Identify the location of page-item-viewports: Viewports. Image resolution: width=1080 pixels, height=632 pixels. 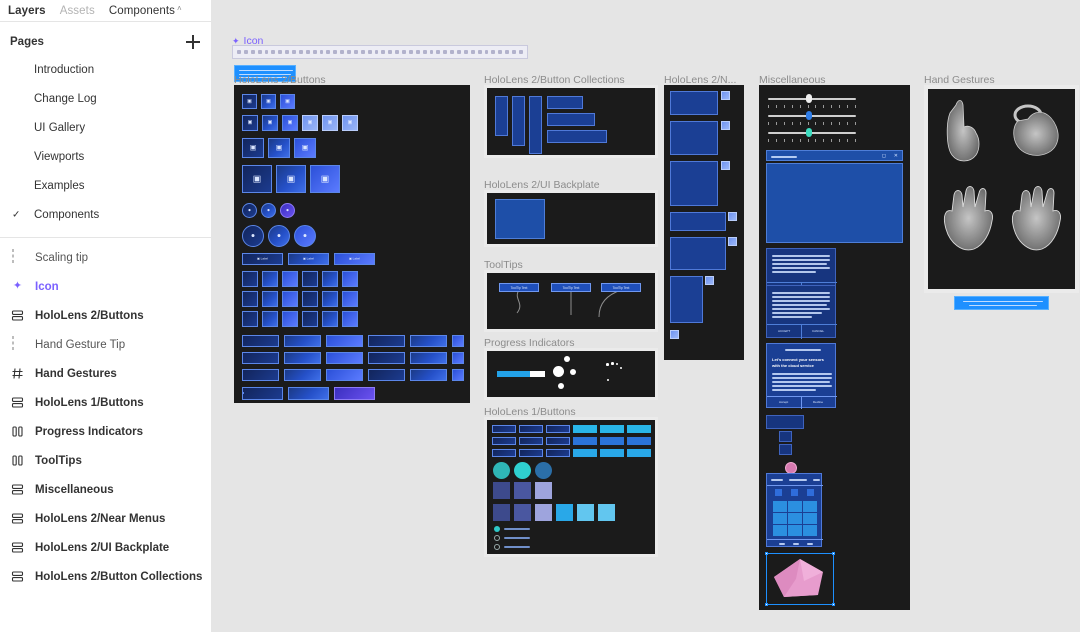
(105, 156).